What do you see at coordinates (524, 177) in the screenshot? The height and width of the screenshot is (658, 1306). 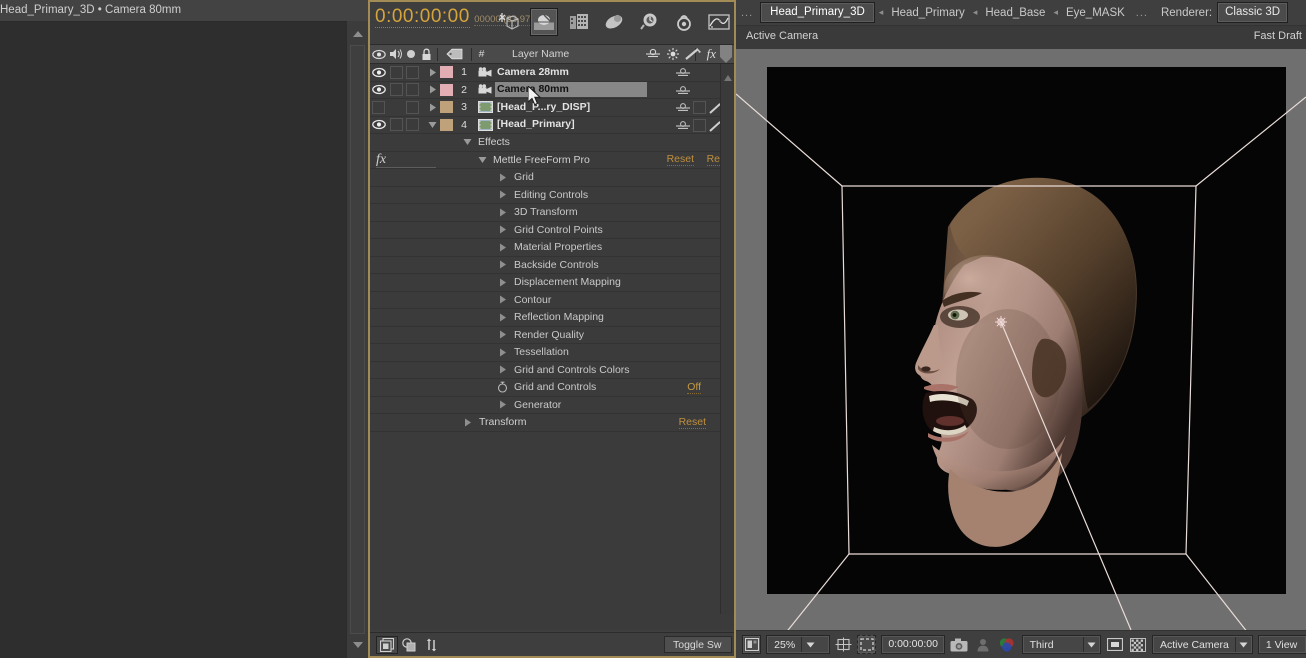 I see `property-label: Grid` at bounding box center [524, 177].